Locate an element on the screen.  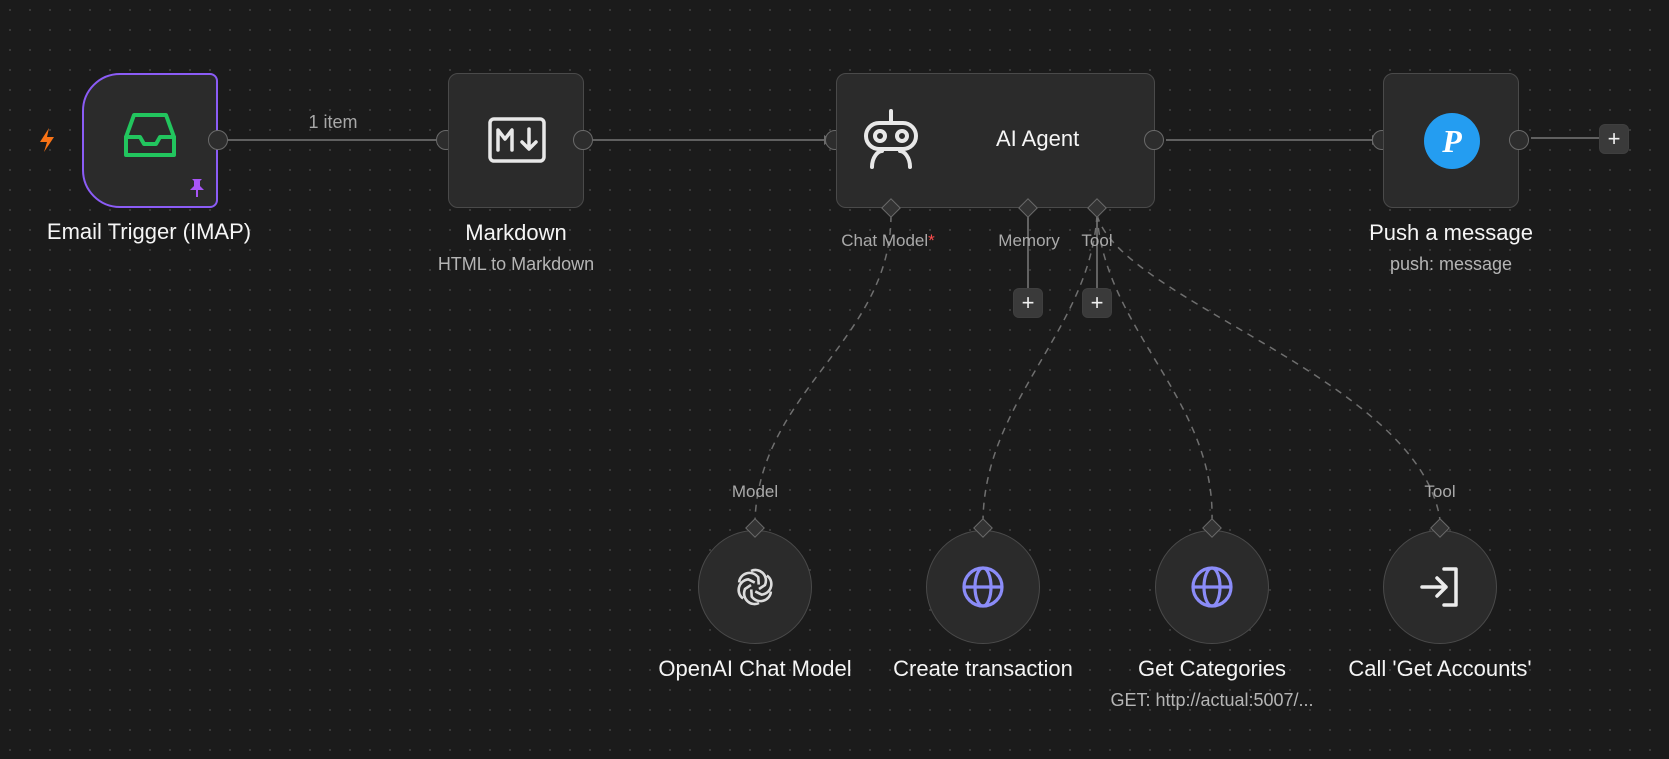
pin-icon is located at coordinates (197, 188).